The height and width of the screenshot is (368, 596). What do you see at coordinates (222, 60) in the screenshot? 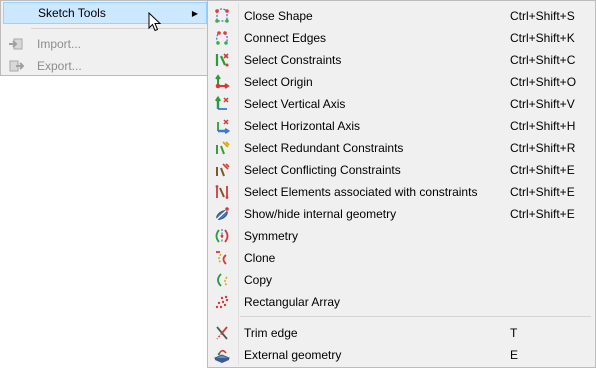
I see `select-constraints-icon` at bounding box center [222, 60].